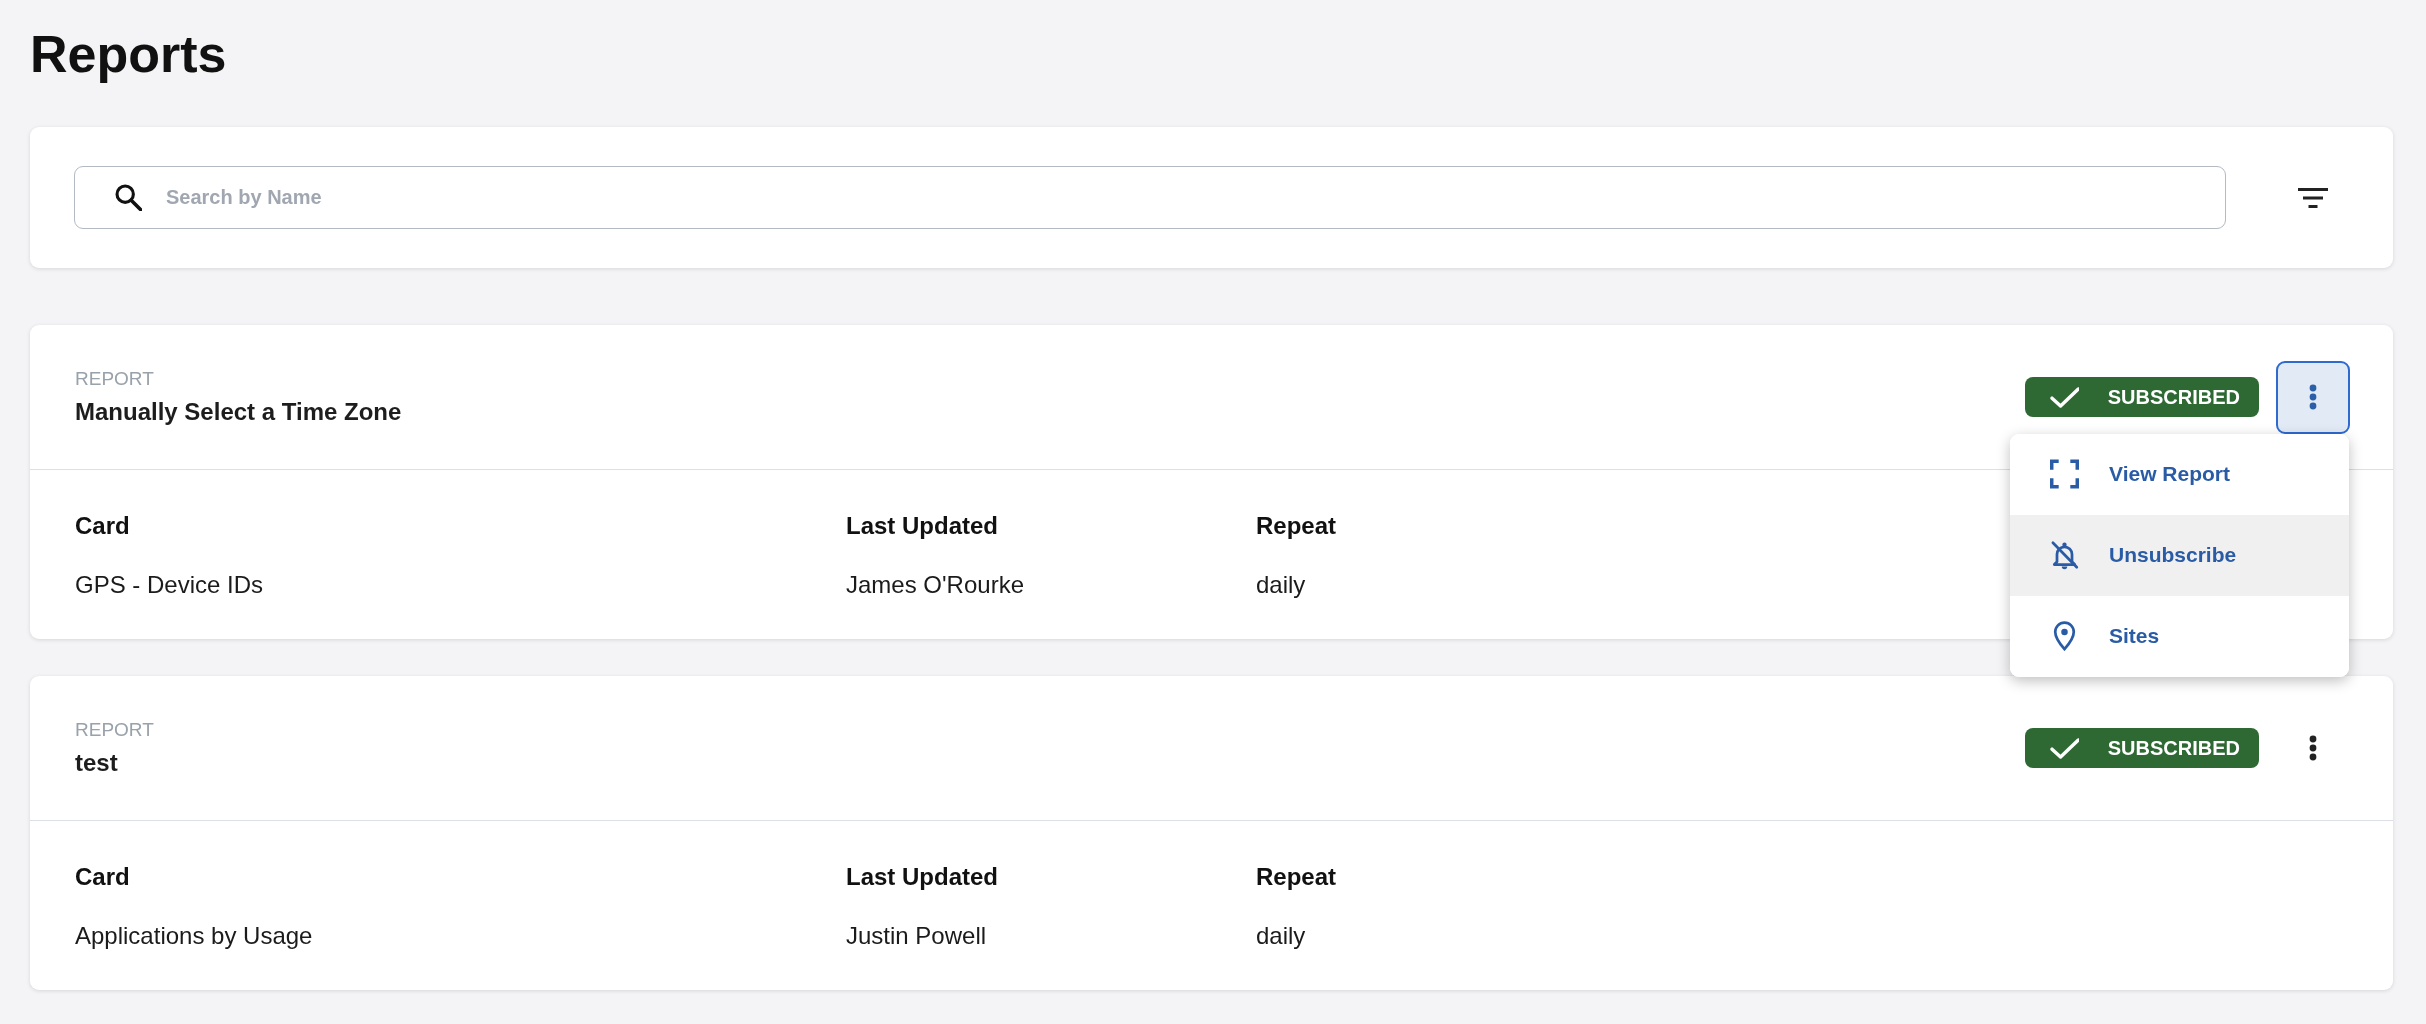  What do you see at coordinates (2179, 636) in the screenshot?
I see `menu-item: Sites` at bounding box center [2179, 636].